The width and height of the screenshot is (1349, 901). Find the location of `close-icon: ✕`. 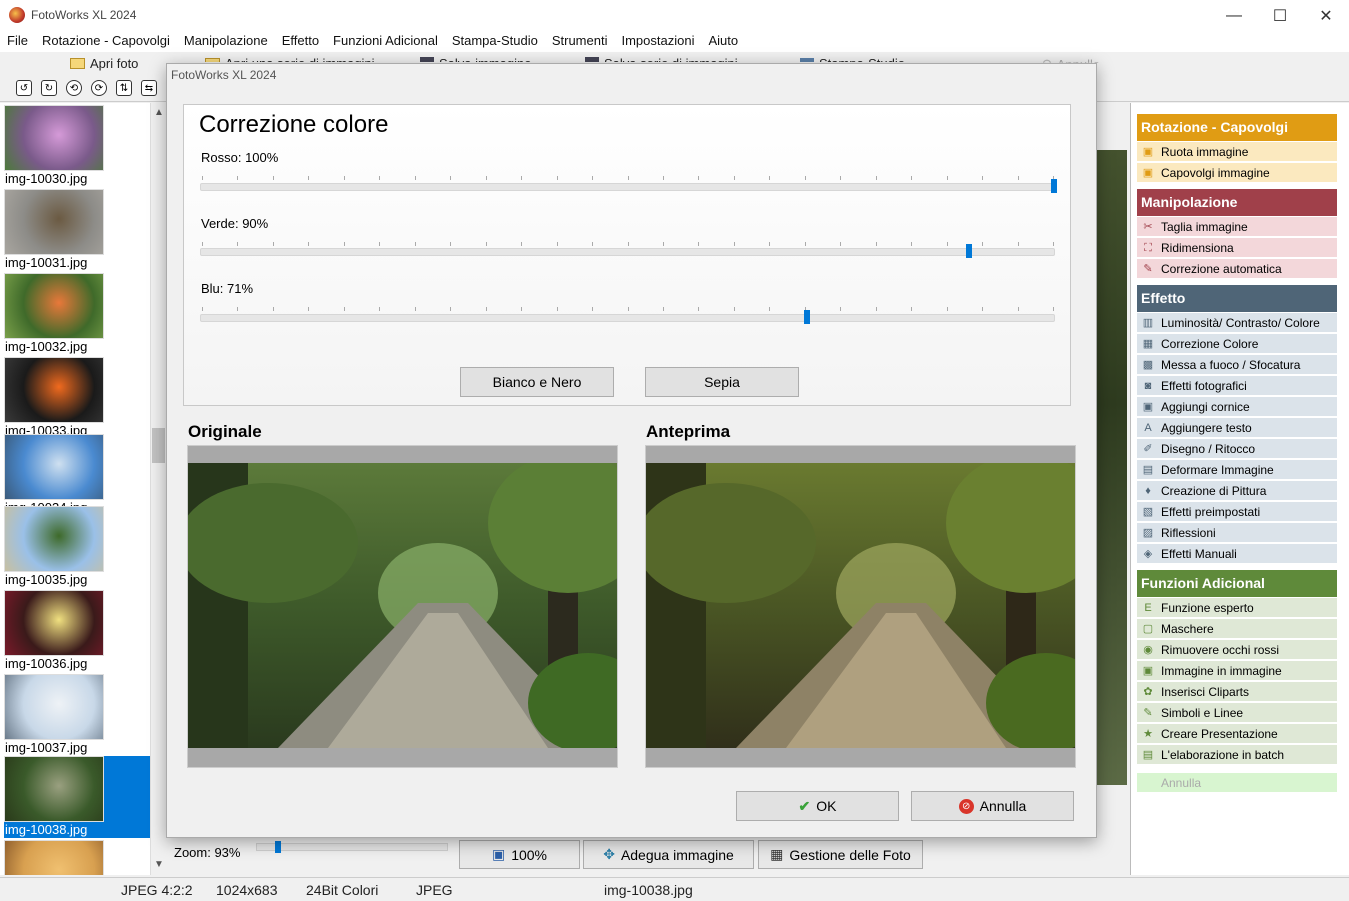

close-icon: ✕ is located at coordinates (1326, 15).